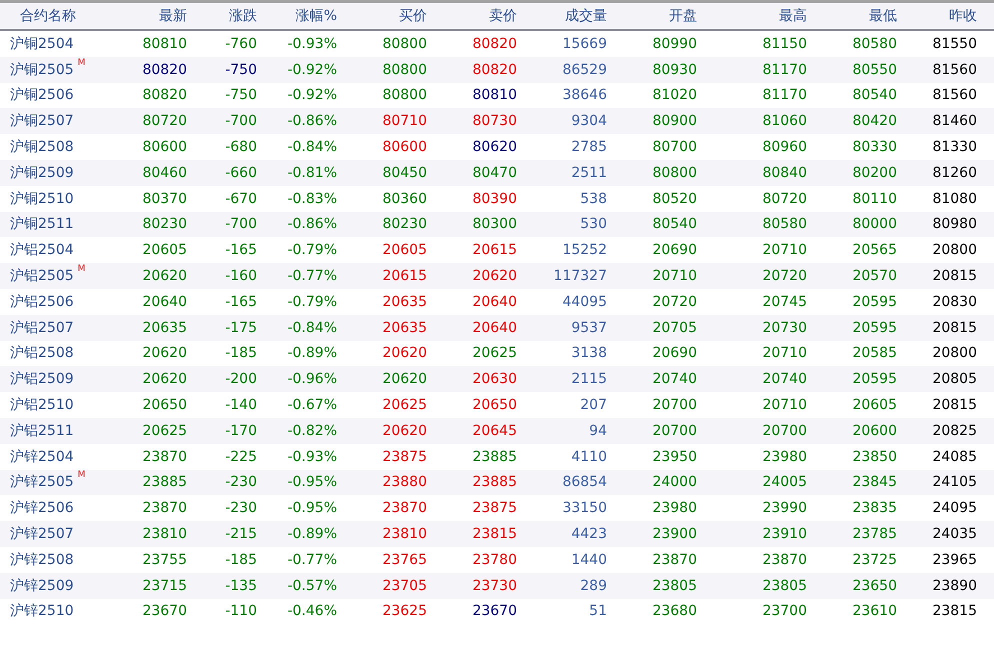  I want to click on table-cell-text: 80520, so click(674, 198).